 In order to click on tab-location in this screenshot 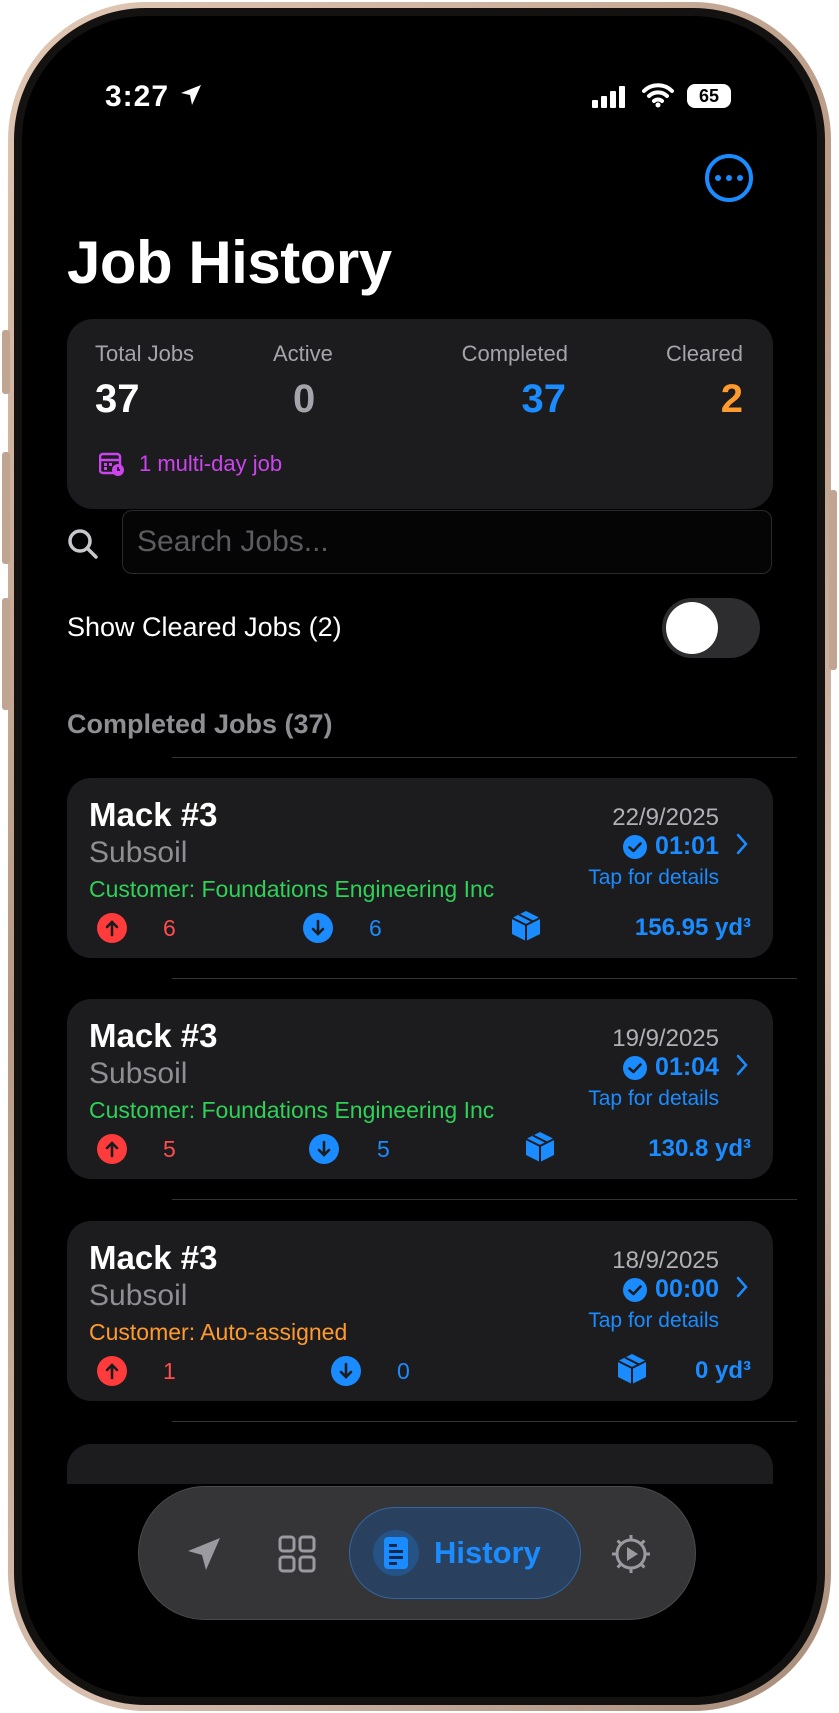, I will do `click(204, 1554)`.